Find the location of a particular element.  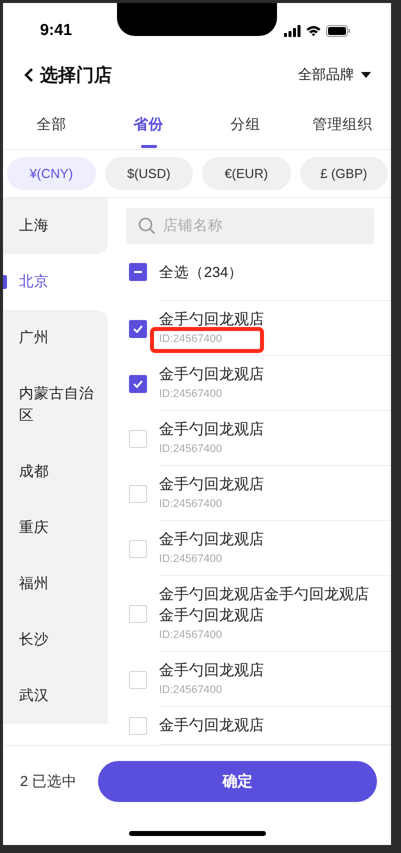

back-icon is located at coordinates (29, 75).